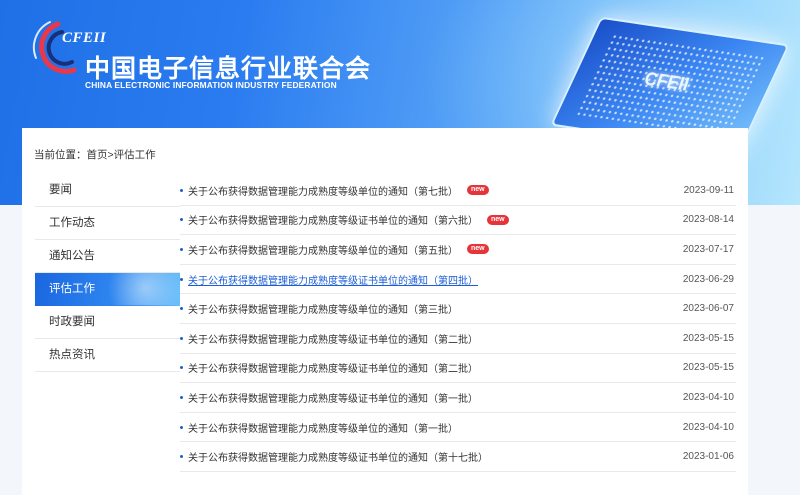  Describe the element at coordinates (708, 309) in the screenshot. I see `news-date: 2023-06-07` at that location.